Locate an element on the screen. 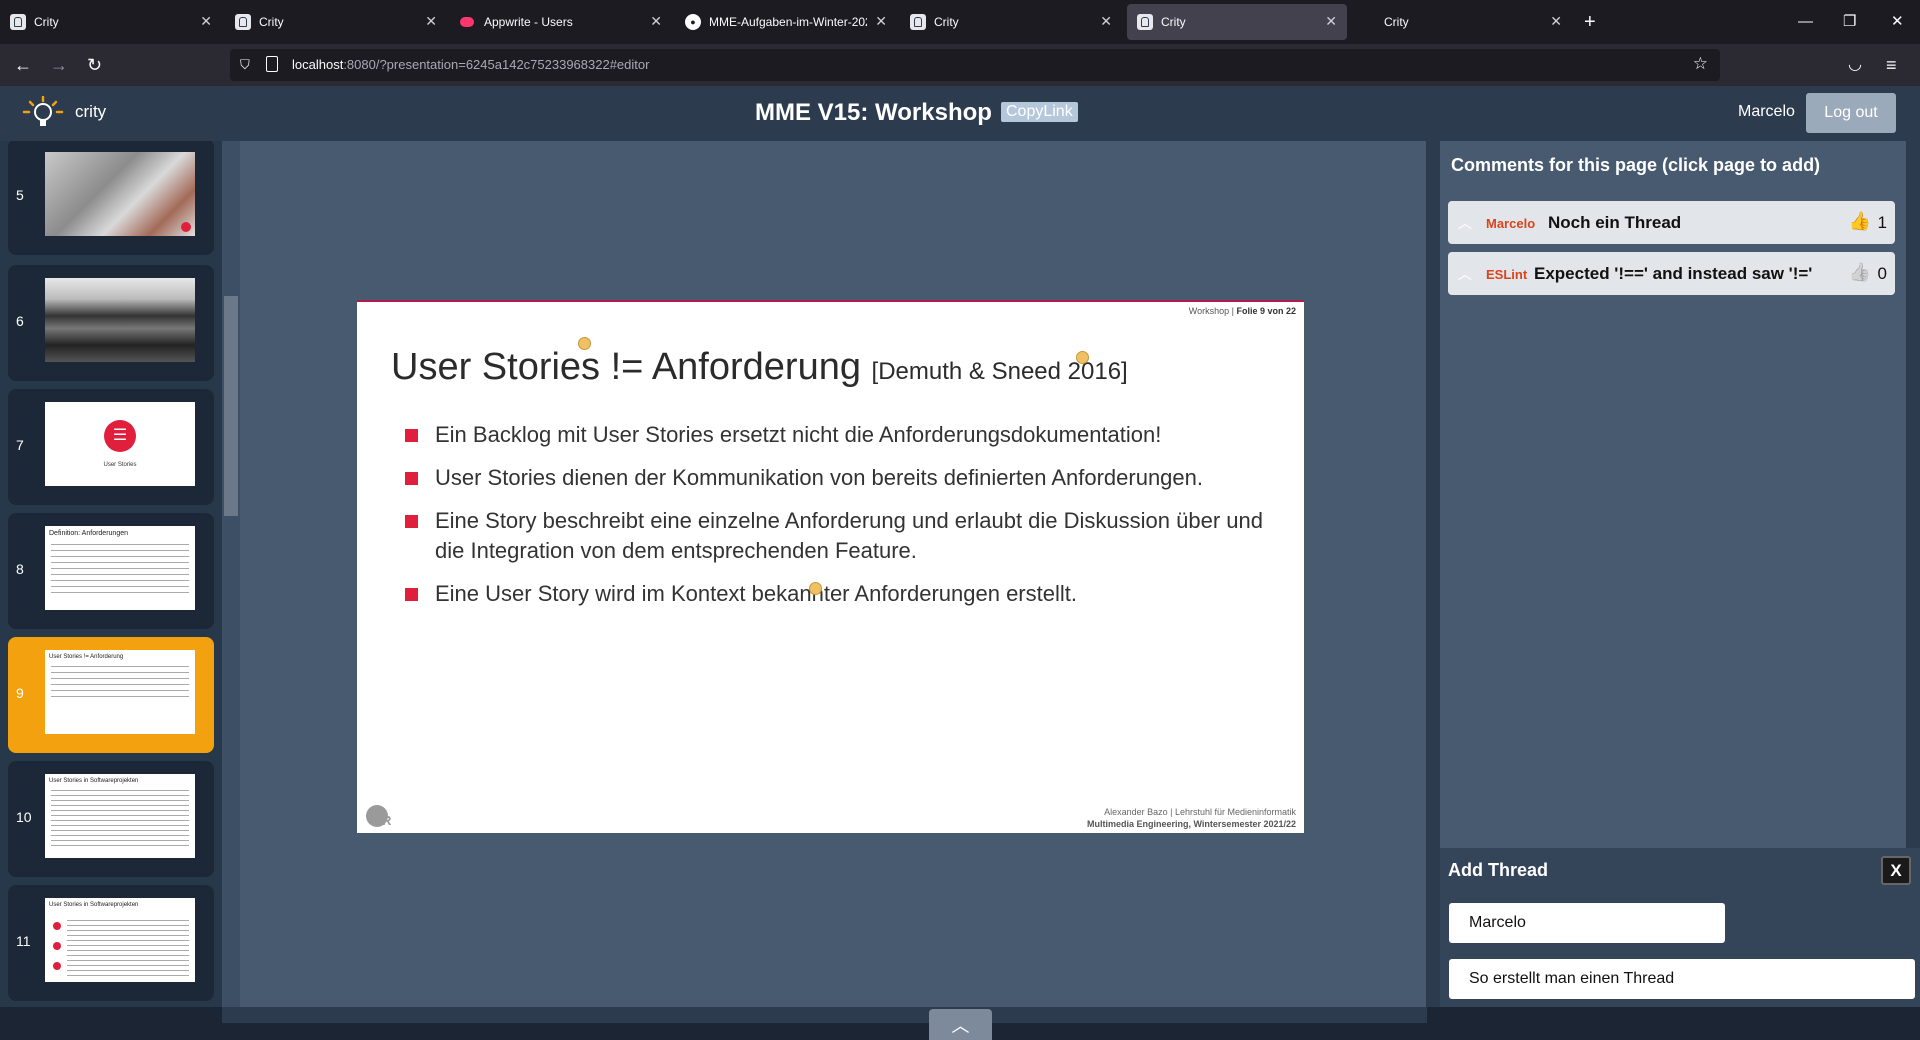 The image size is (1920, 1040). add-thread-heading: Add Thread is located at coordinates (1498, 870).